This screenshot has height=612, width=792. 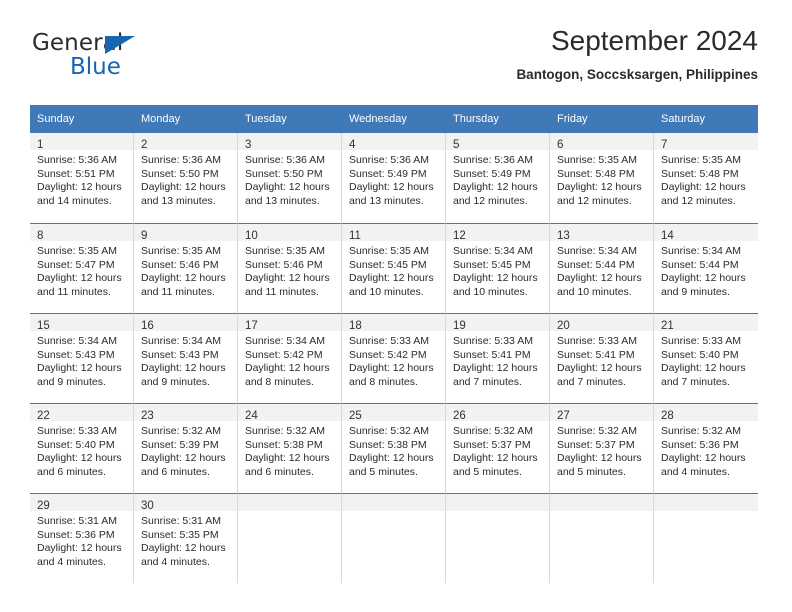 What do you see at coordinates (497, 142) in the screenshot?
I see `day-number-band: 5` at bounding box center [497, 142].